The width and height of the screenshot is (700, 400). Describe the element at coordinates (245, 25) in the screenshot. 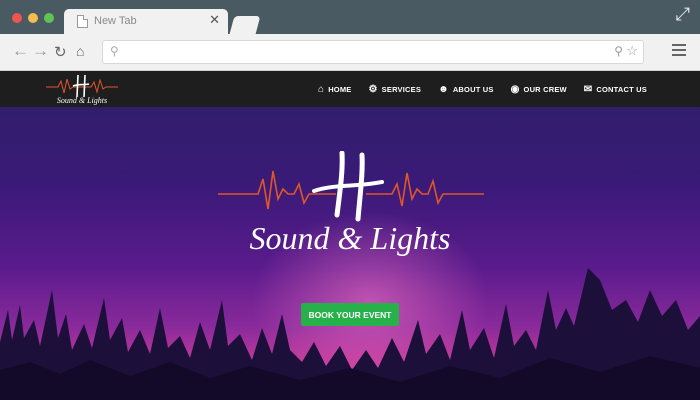

I see `new-tab-button` at that location.